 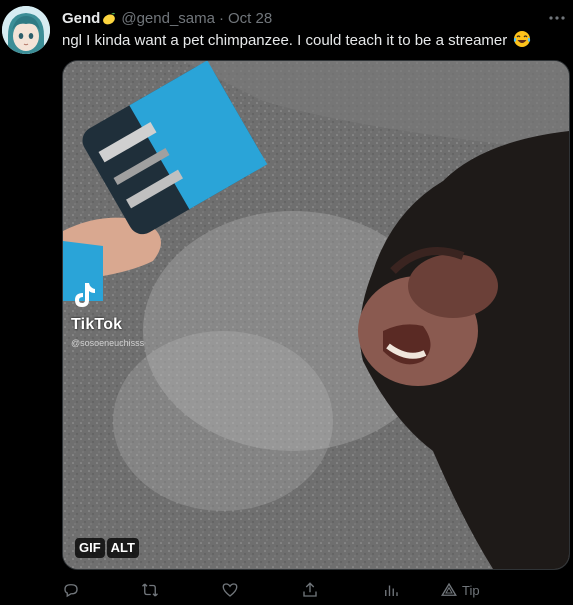 I want to click on more-horizontal-icon, so click(x=557, y=18).